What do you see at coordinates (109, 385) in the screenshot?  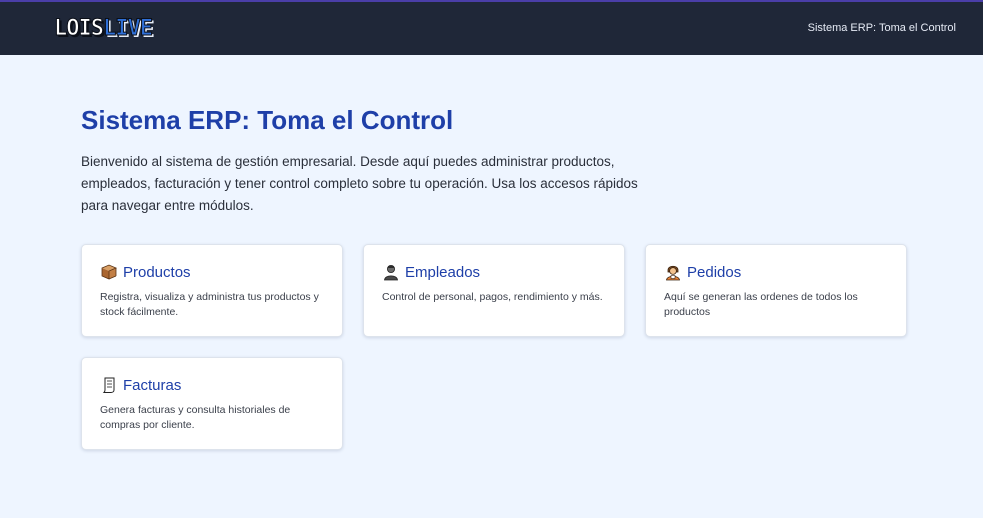 I see `scroll-icon` at bounding box center [109, 385].